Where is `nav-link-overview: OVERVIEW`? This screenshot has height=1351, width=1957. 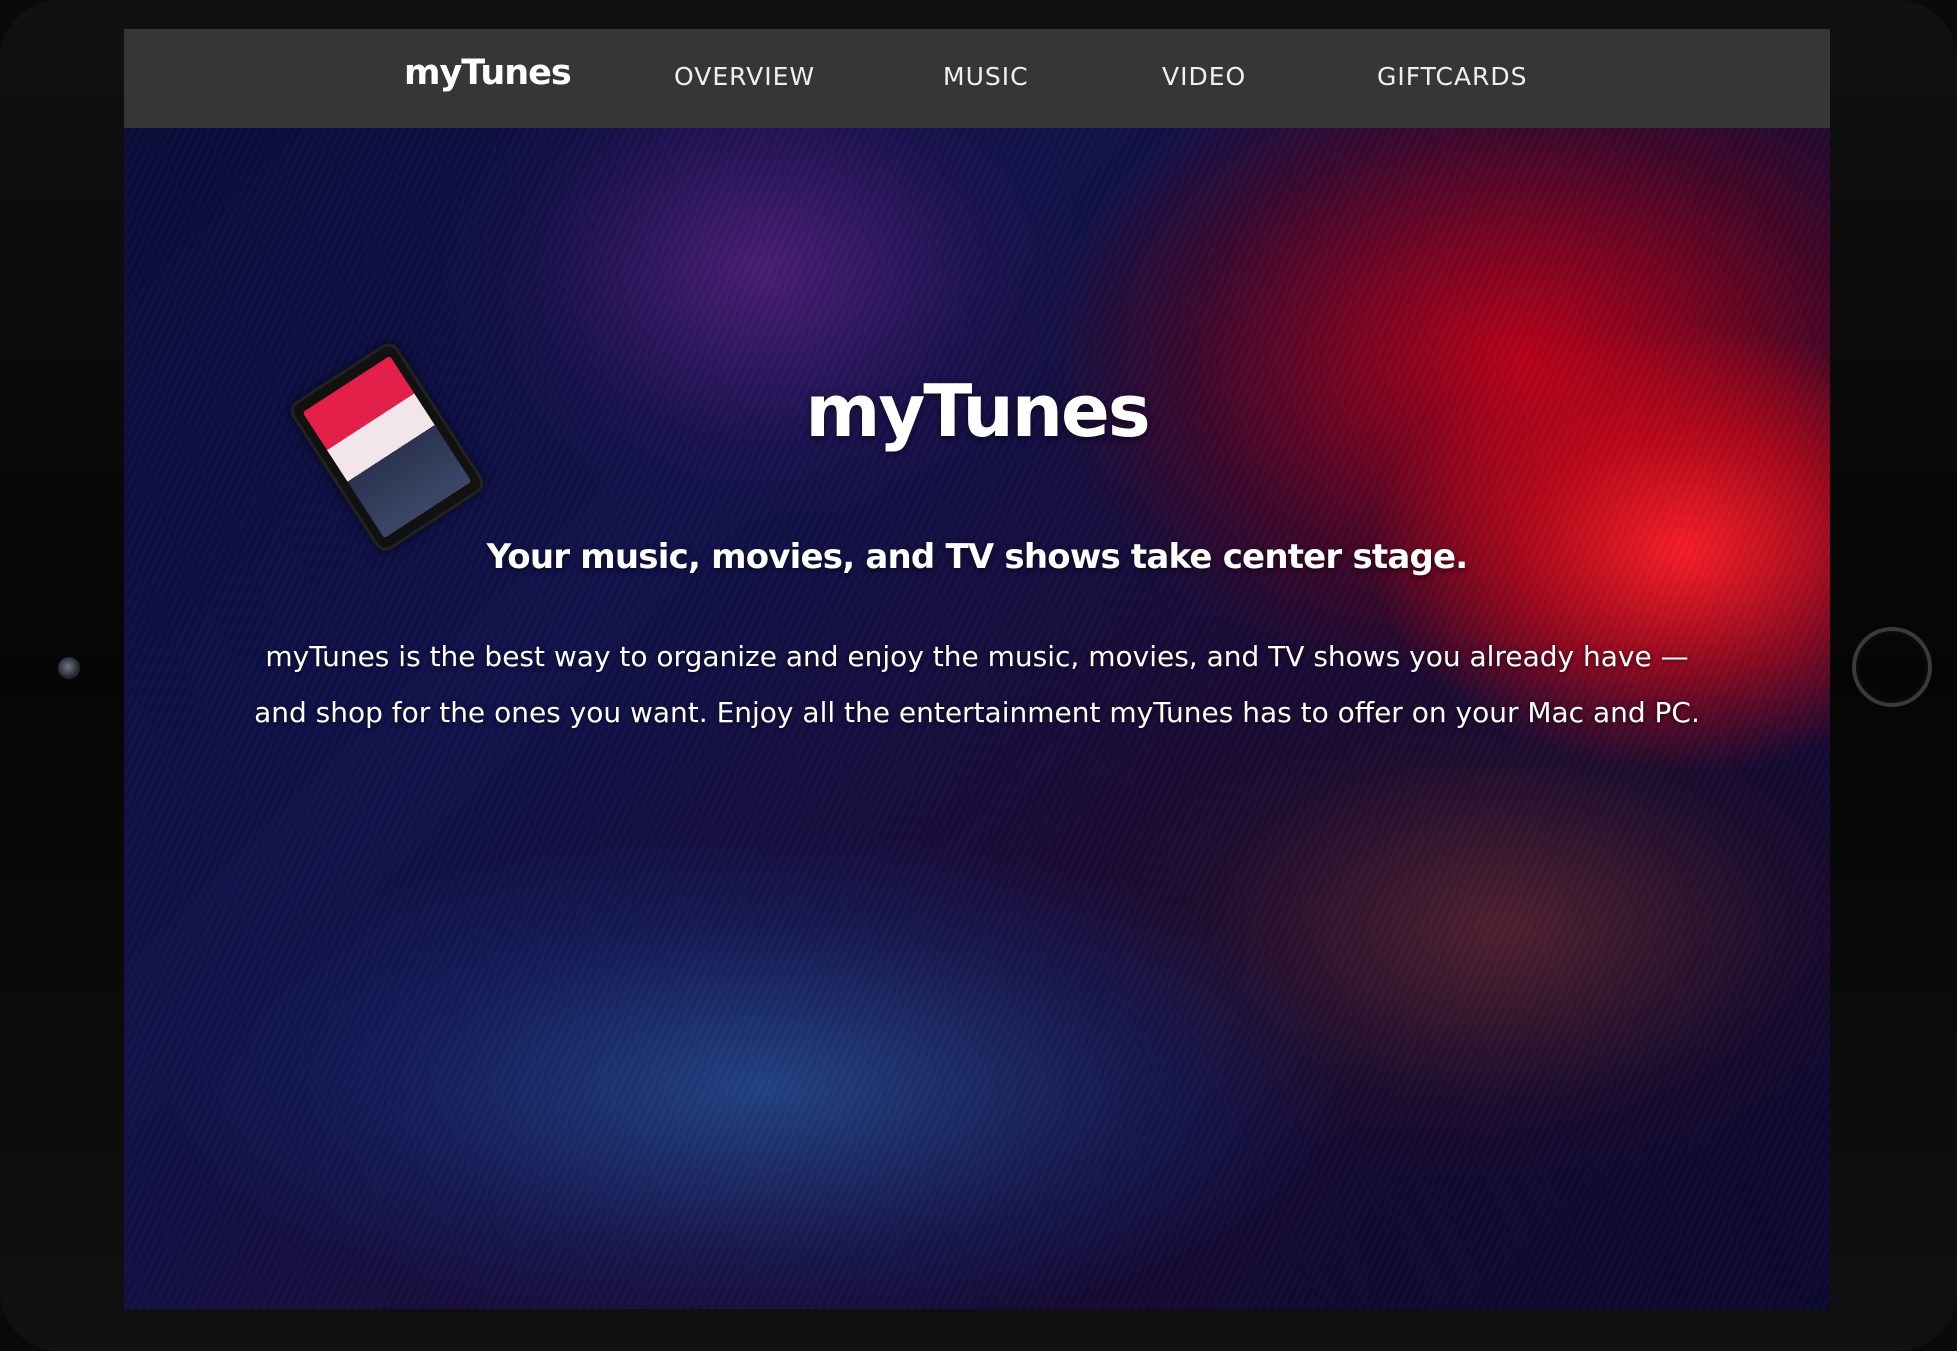
nav-link-overview: OVERVIEW is located at coordinates (744, 76).